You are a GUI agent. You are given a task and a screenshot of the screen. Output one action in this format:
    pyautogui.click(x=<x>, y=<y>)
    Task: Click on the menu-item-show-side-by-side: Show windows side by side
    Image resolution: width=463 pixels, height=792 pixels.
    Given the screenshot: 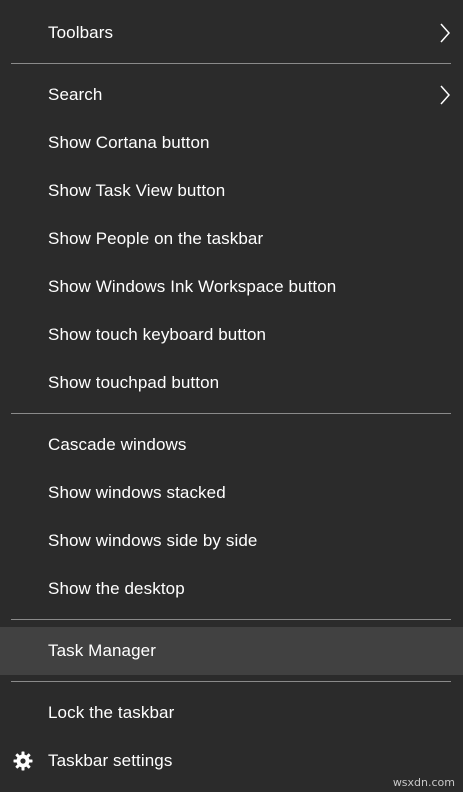 What is the action you would take?
    pyautogui.click(x=231, y=541)
    